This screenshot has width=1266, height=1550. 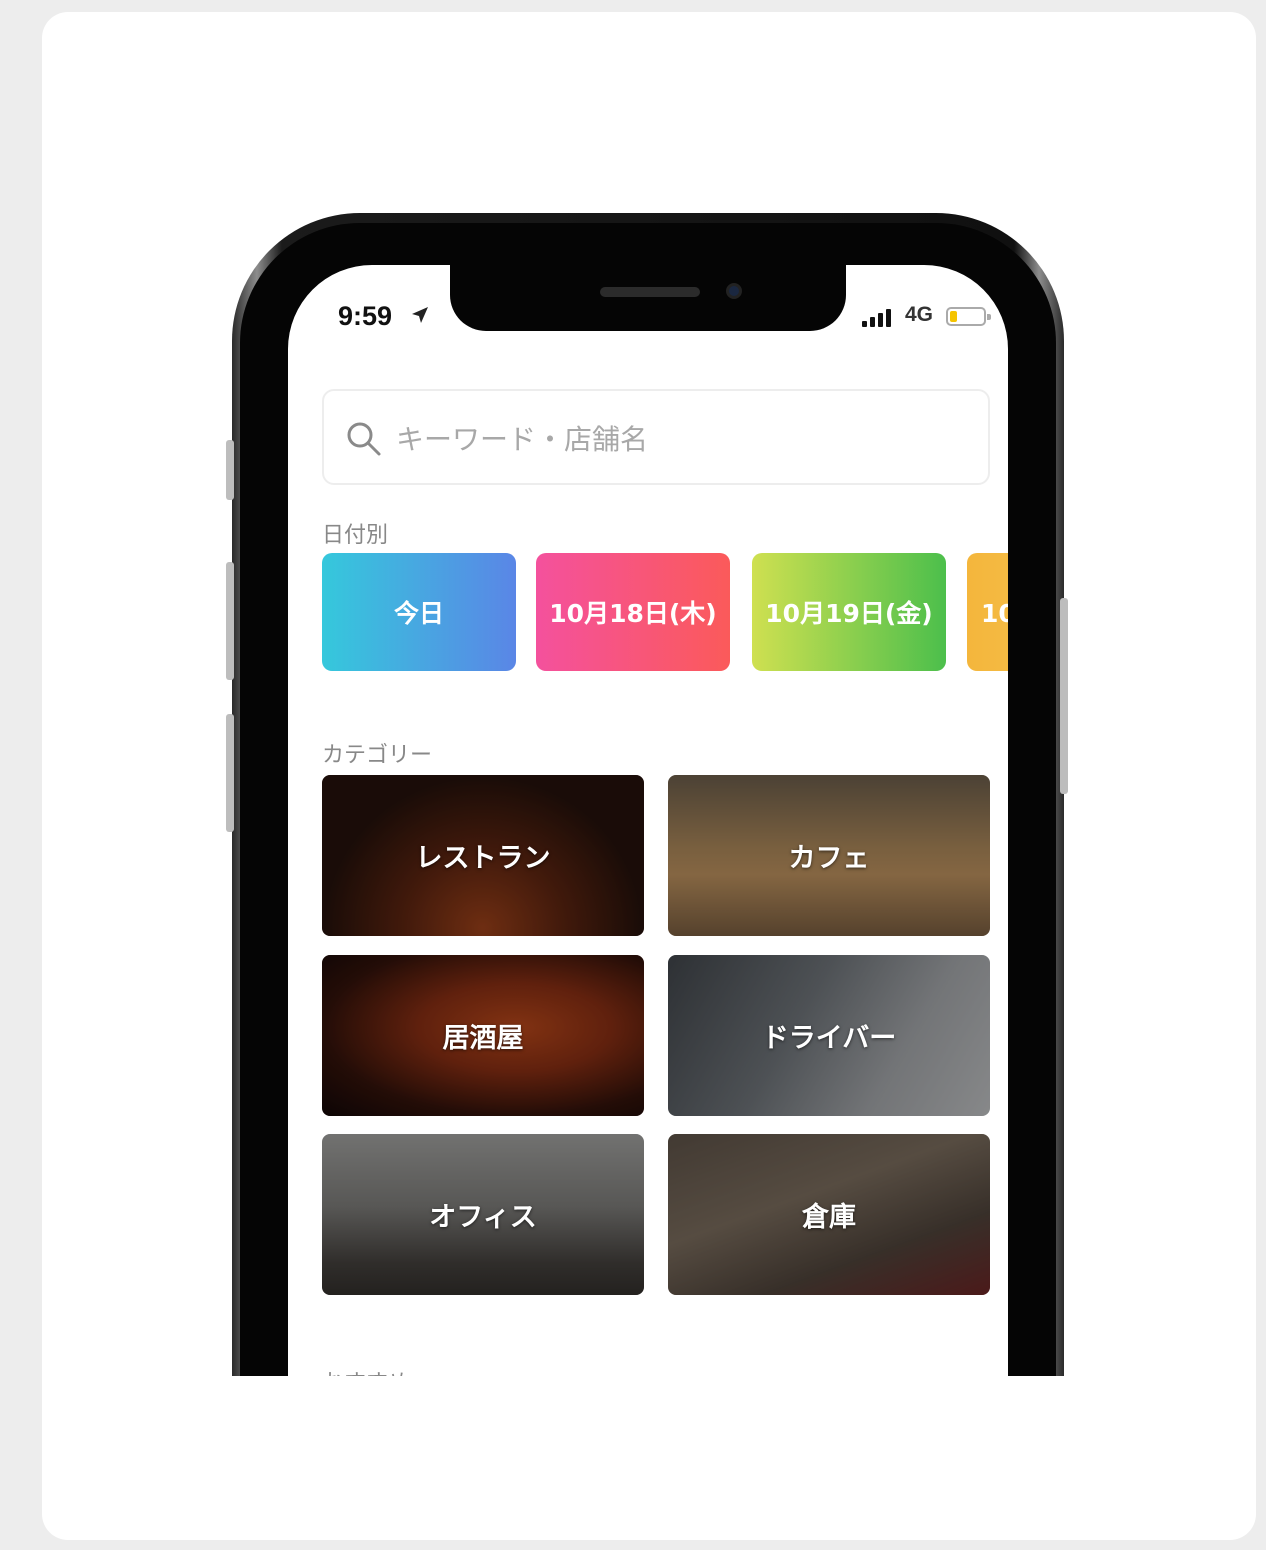 I want to click on location-arrow-icon, so click(x=420, y=317).